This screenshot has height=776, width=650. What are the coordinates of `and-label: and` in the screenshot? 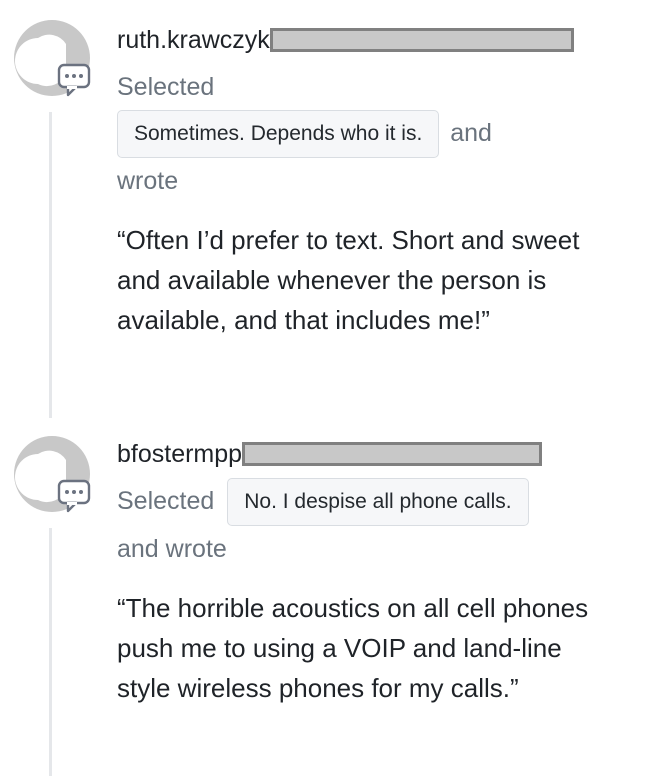 It's located at (471, 133).